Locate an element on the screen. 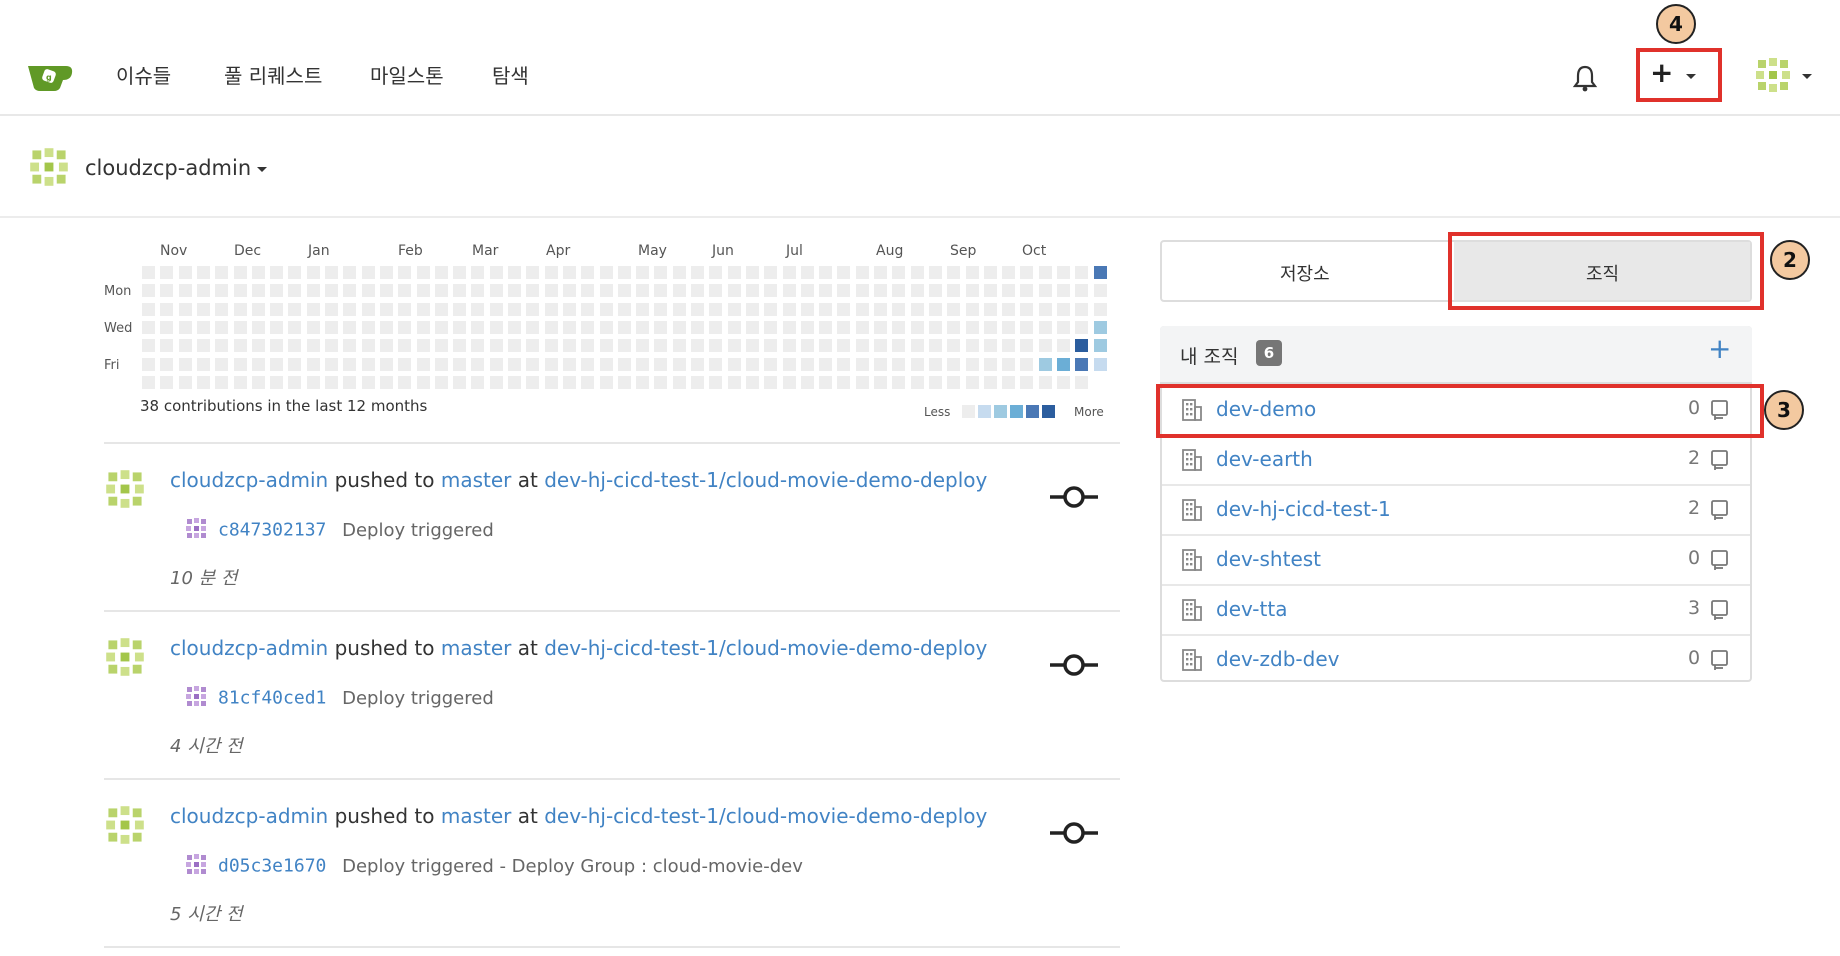 The height and width of the screenshot is (956, 1840). user-menu is located at coordinates (1785, 76).